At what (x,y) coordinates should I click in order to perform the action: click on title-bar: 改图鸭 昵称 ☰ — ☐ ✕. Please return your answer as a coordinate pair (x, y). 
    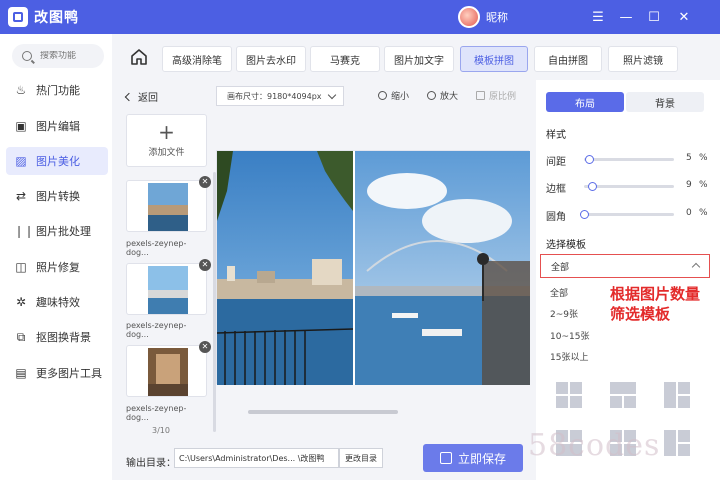
    Looking at the image, I should click on (360, 17).